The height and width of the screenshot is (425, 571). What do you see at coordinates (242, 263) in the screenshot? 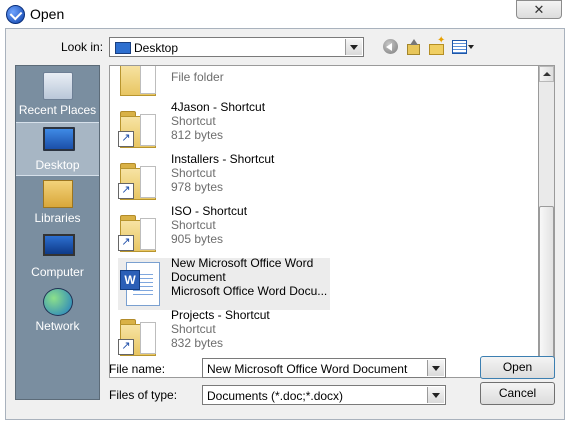
I see `file-name: New Microsoft Office Word` at bounding box center [242, 263].